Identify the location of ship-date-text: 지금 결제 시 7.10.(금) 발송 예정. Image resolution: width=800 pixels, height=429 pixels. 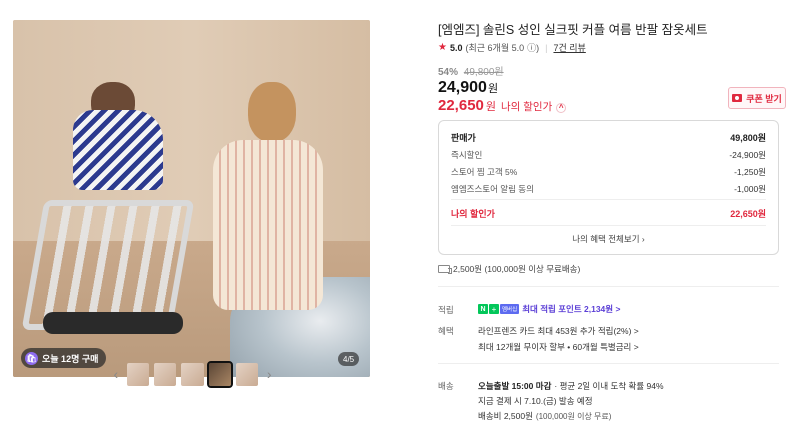
(535, 401).